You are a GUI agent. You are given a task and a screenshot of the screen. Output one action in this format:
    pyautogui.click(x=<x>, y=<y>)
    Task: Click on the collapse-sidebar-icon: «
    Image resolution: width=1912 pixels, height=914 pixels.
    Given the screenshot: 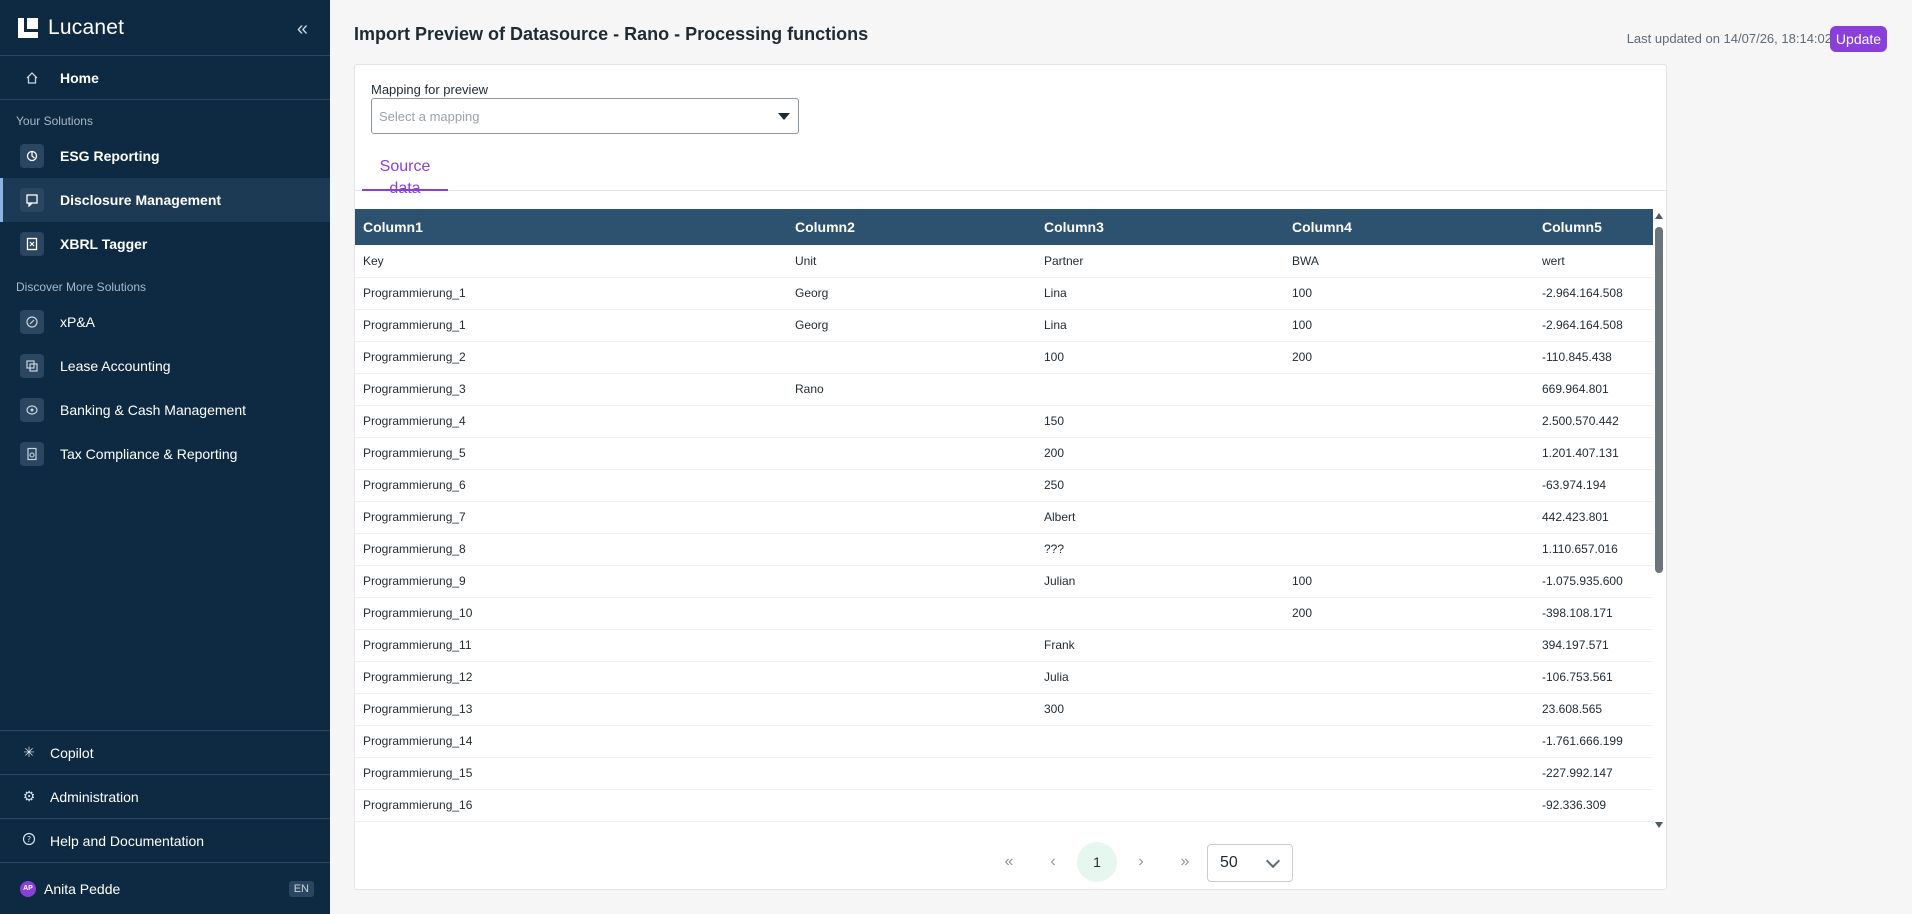 What is the action you would take?
    pyautogui.click(x=302, y=29)
    